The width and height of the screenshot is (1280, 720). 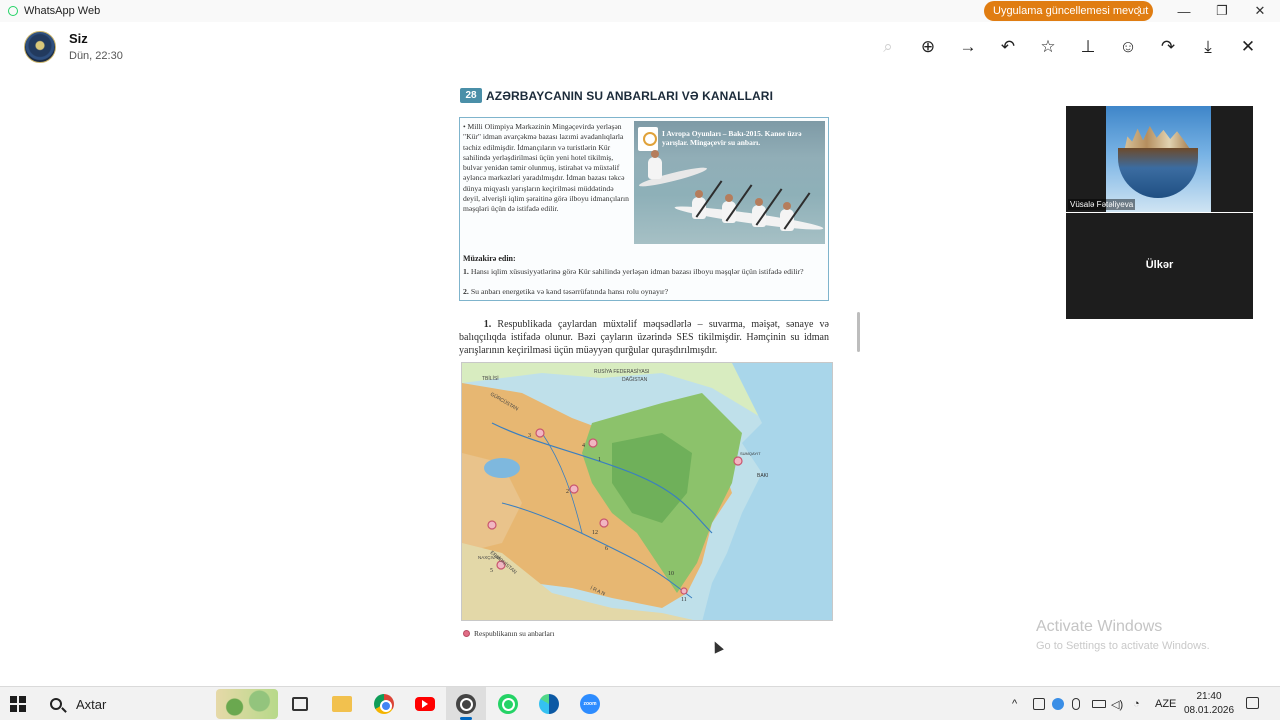 I want to click on games-logo-icon, so click(x=648, y=139).